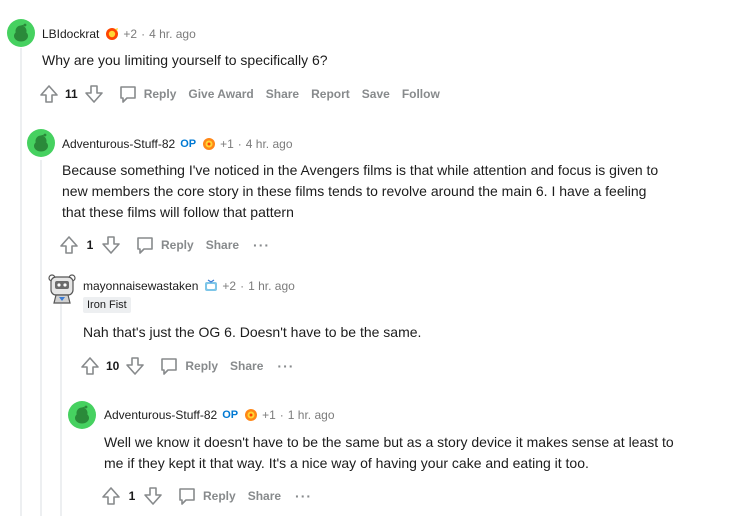 The height and width of the screenshot is (516, 732). I want to click on username: mayonnaisewastaken, so click(140, 286).